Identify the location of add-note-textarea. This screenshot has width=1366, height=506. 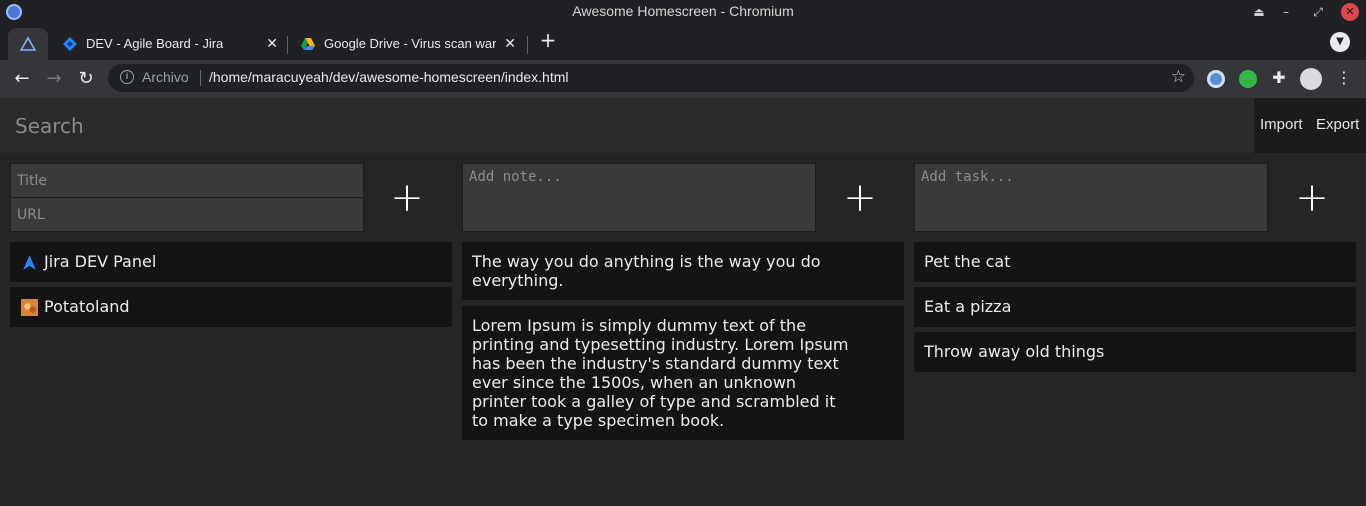
(639, 197).